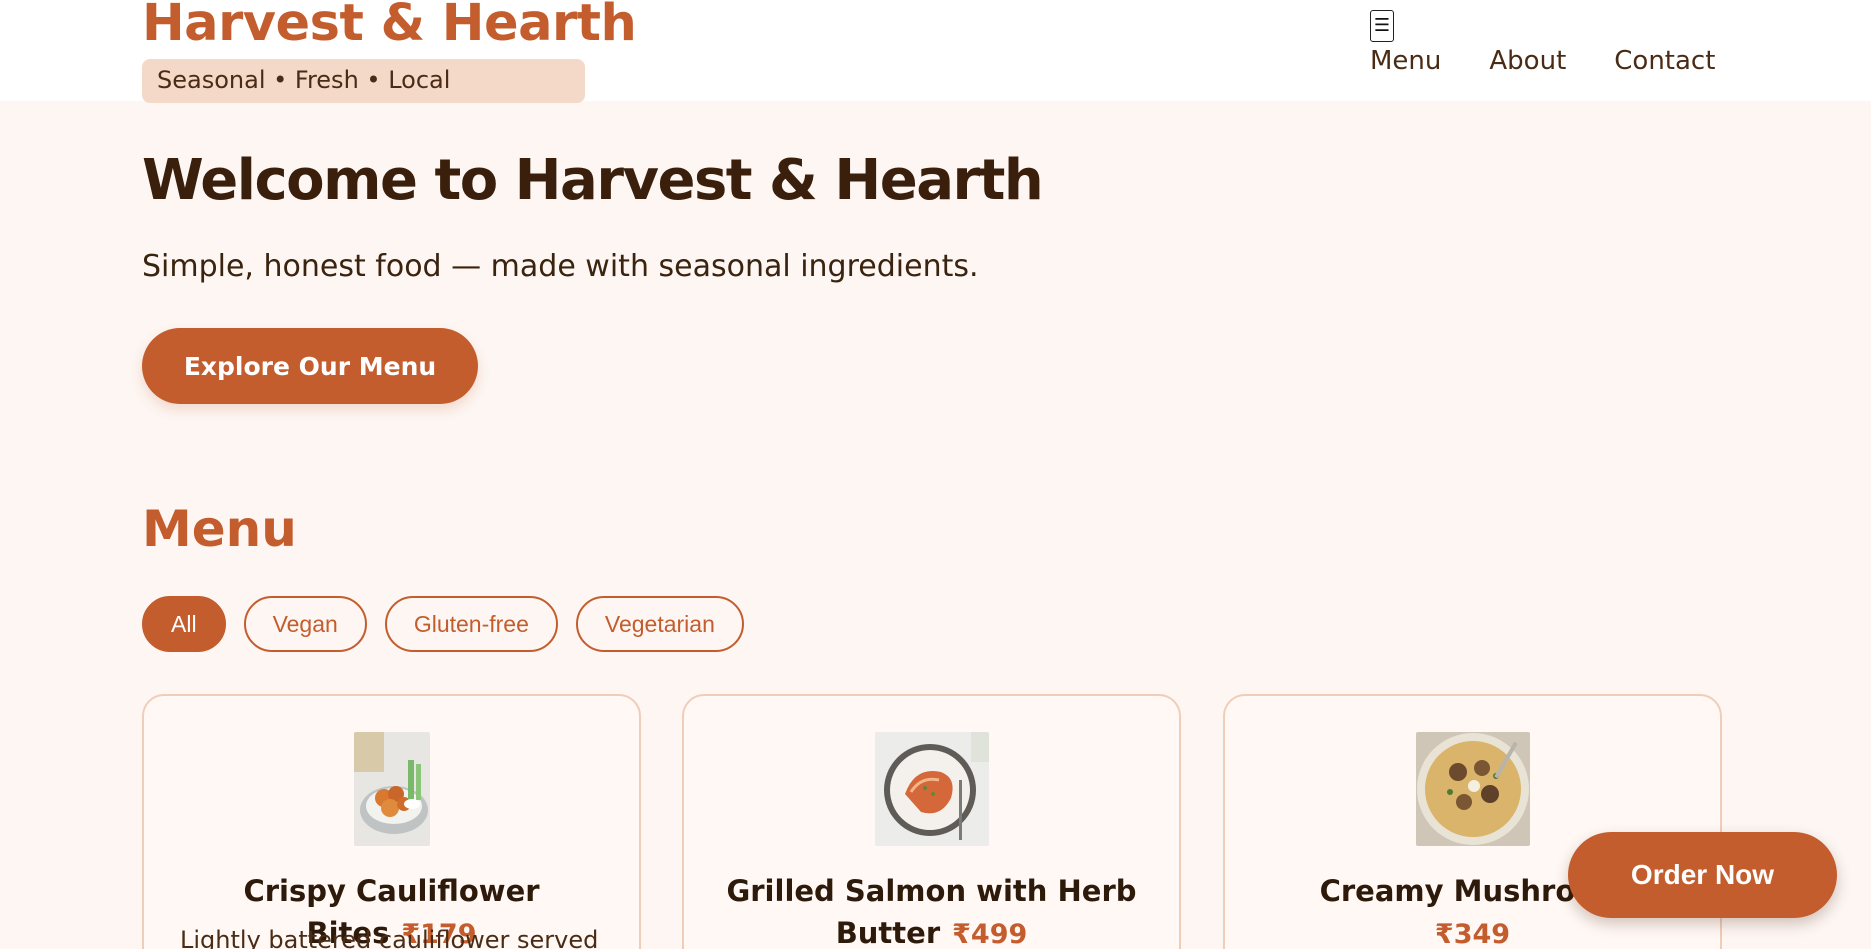 The height and width of the screenshot is (949, 1871). Describe the element at coordinates (1405, 61) in the screenshot. I see `nav-item-menu: Menu` at that location.